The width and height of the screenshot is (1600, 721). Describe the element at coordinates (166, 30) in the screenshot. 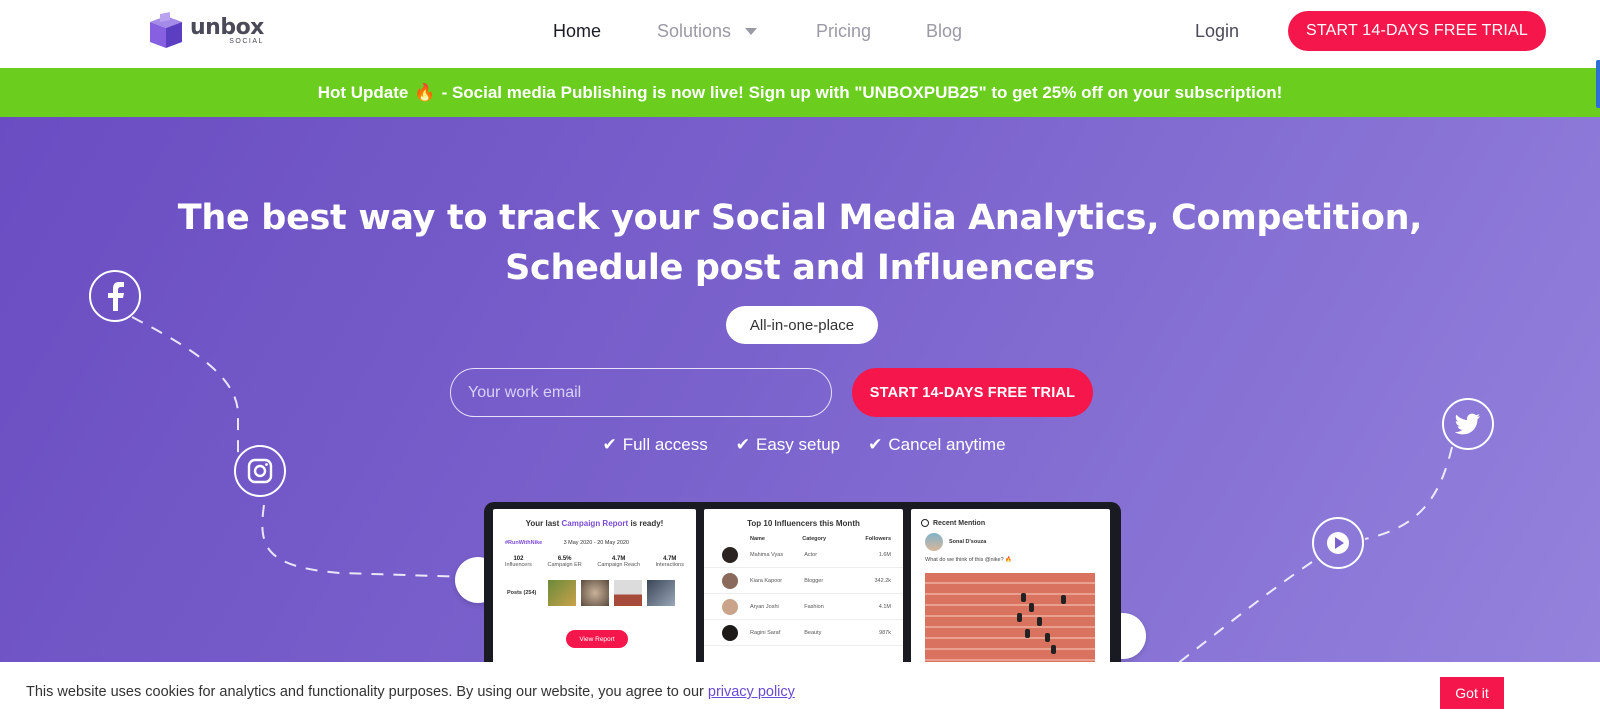

I see `box-logo-icon` at that location.